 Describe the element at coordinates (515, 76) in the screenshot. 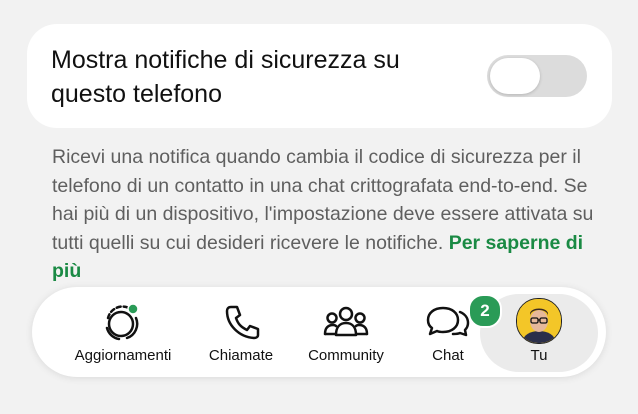

I see `toggle-knob` at that location.